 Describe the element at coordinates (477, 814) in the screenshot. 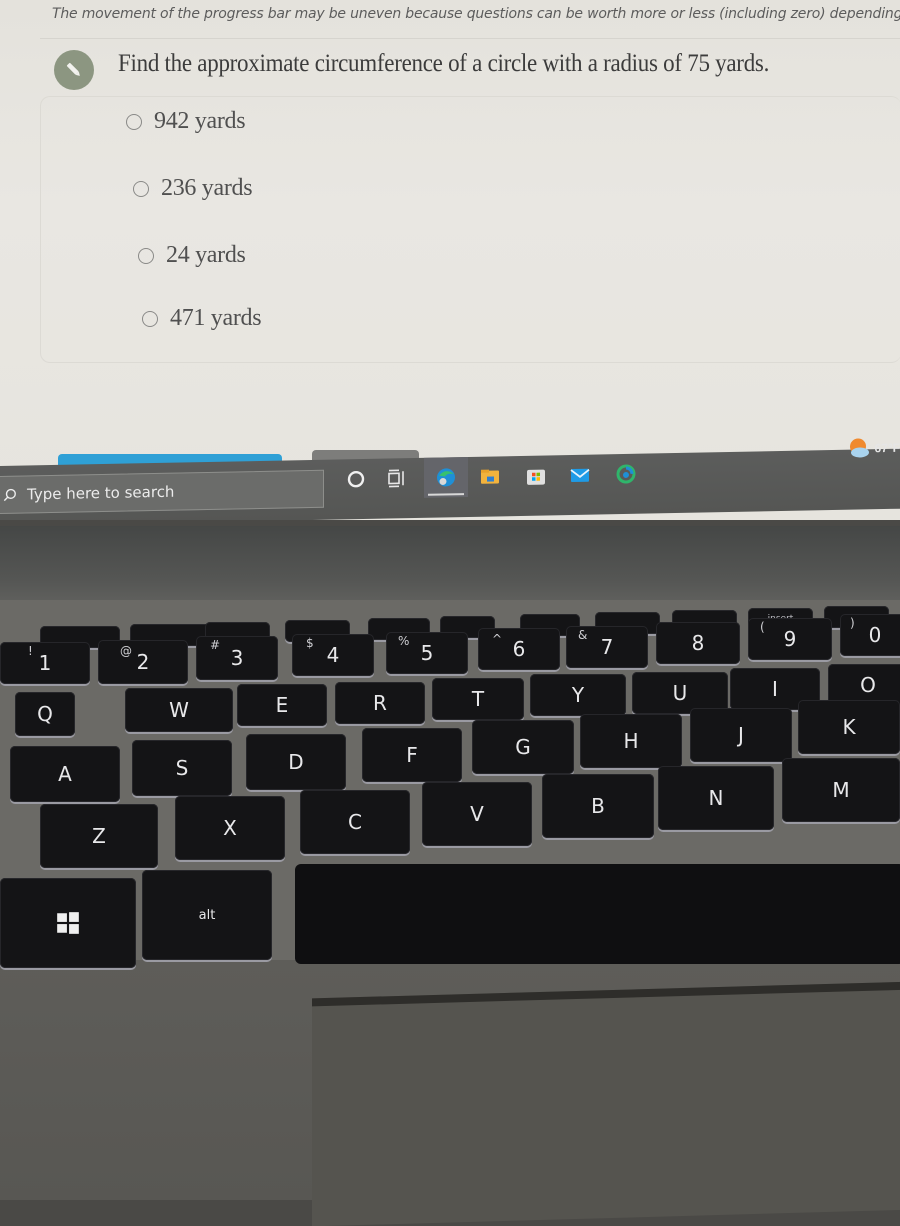

I see `key-v: V` at that location.